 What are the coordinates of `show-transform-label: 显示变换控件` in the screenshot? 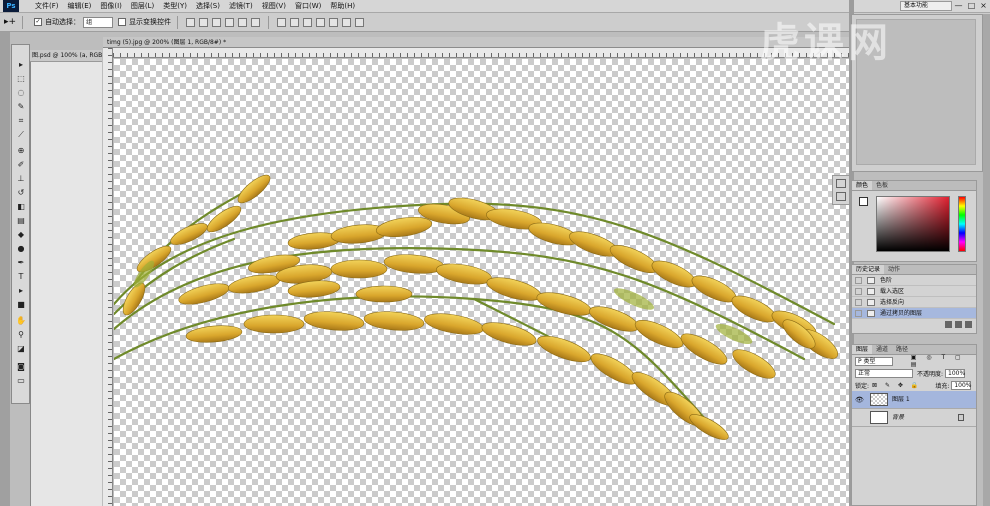 It's located at (150, 22).